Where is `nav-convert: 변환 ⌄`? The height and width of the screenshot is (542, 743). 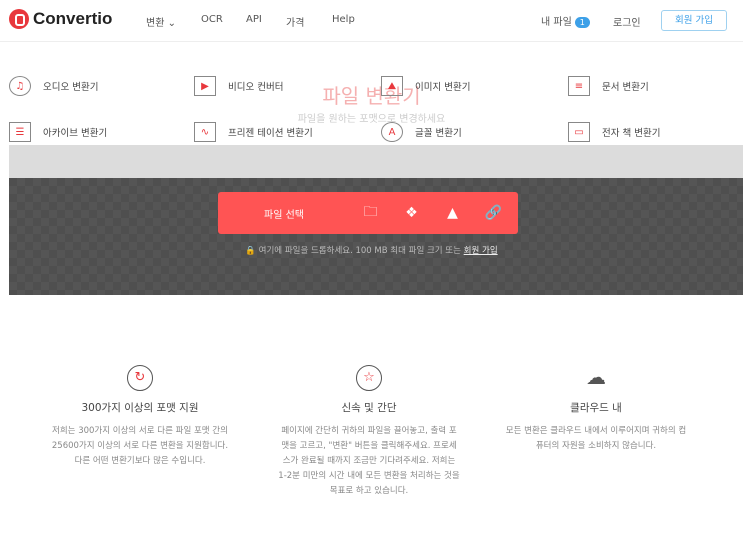 nav-convert: 변환 ⌄ is located at coordinates (161, 21).